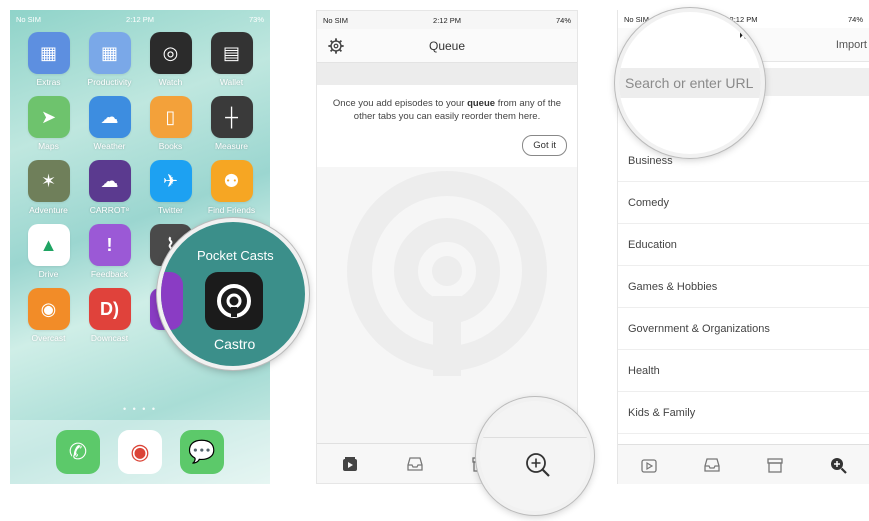  What do you see at coordinates (743, 203) in the screenshot?
I see `category-item: Comedy` at bounding box center [743, 203].